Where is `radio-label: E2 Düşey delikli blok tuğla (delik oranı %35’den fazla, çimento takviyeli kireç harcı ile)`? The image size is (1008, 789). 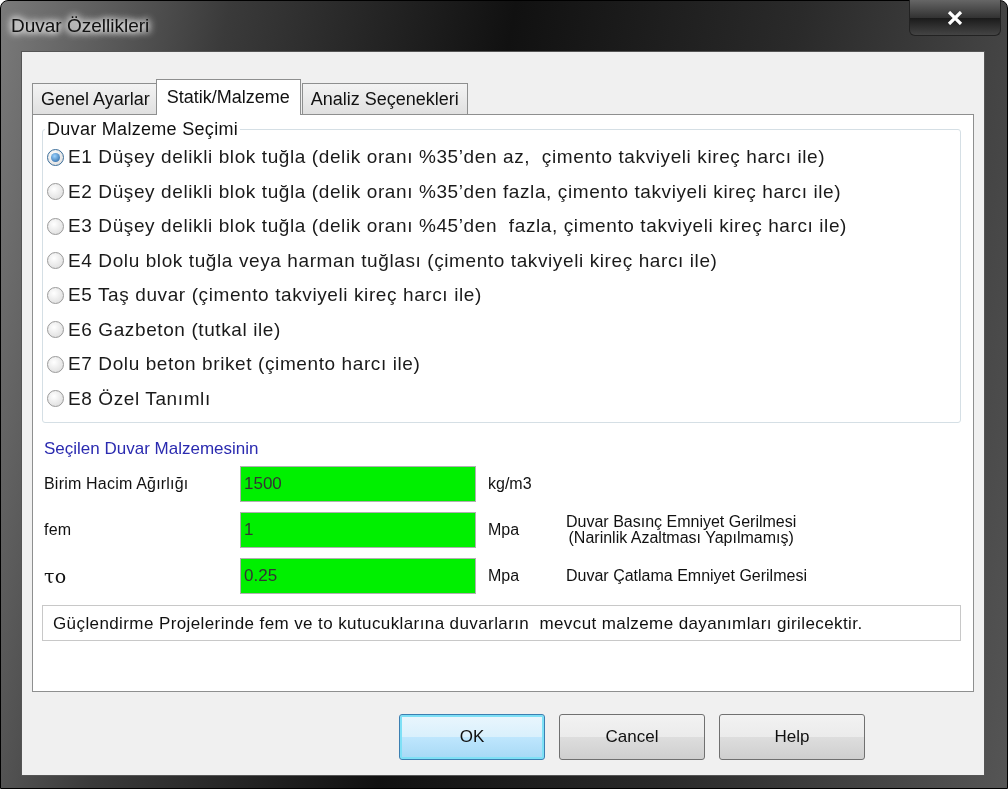
radio-label: E2 Düşey delikli blok tuğla (delik oranı %35’den fazla, çimento takviyeli kireç harcı ile) is located at coordinates (455, 191).